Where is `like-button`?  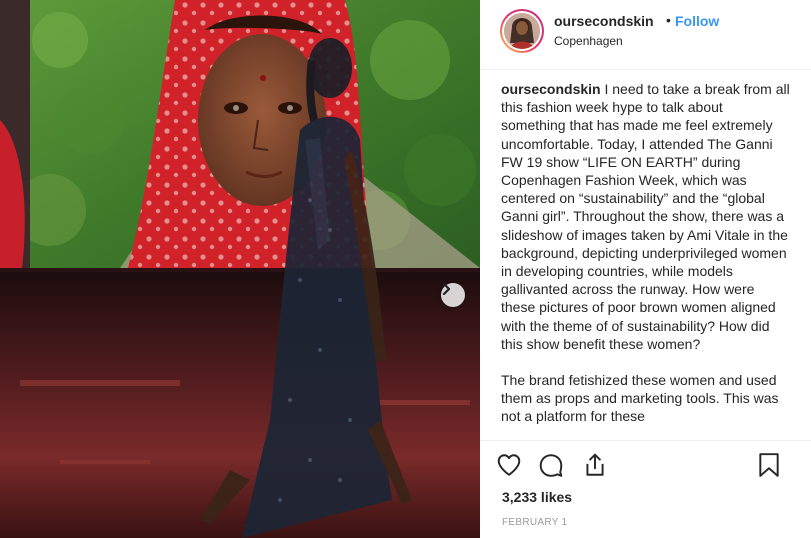 like-button is located at coordinates (509, 467).